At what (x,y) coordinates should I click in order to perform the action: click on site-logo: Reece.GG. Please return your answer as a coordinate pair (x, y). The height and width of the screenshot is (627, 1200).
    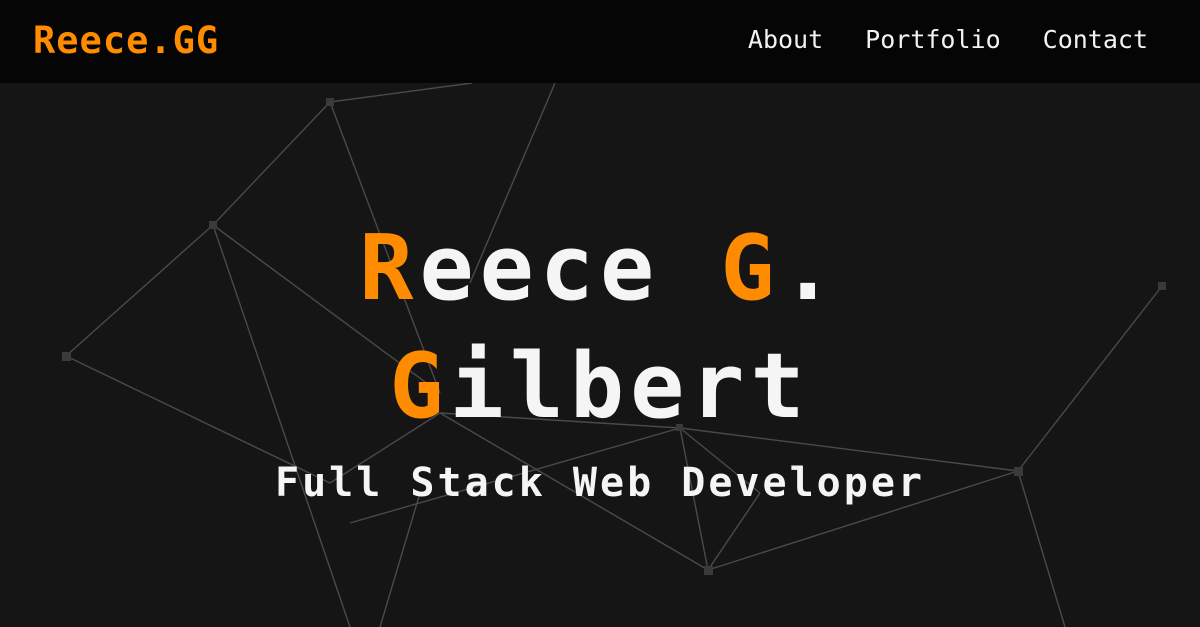
    Looking at the image, I should click on (126, 40).